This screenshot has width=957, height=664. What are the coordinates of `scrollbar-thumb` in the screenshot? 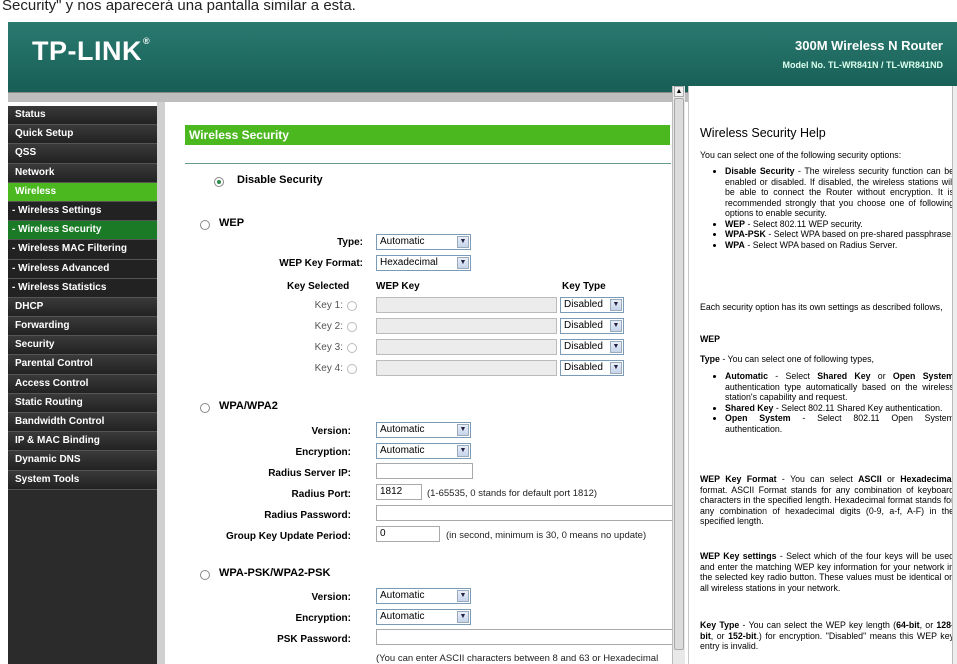 It's located at (679, 374).